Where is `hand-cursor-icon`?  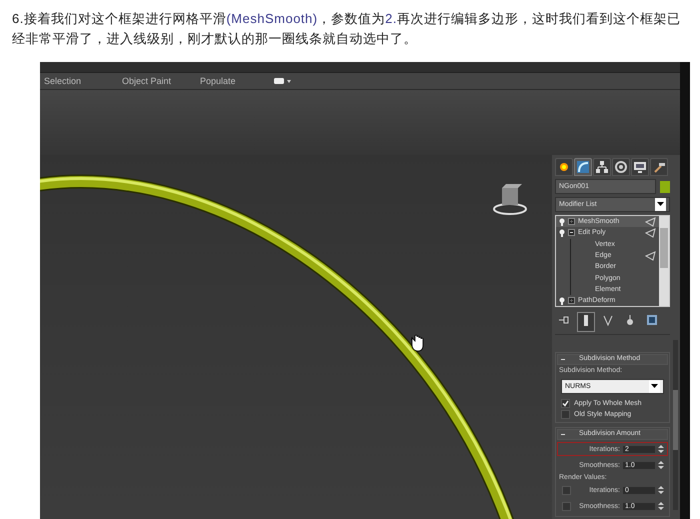 hand-cursor-icon is located at coordinates (417, 343).